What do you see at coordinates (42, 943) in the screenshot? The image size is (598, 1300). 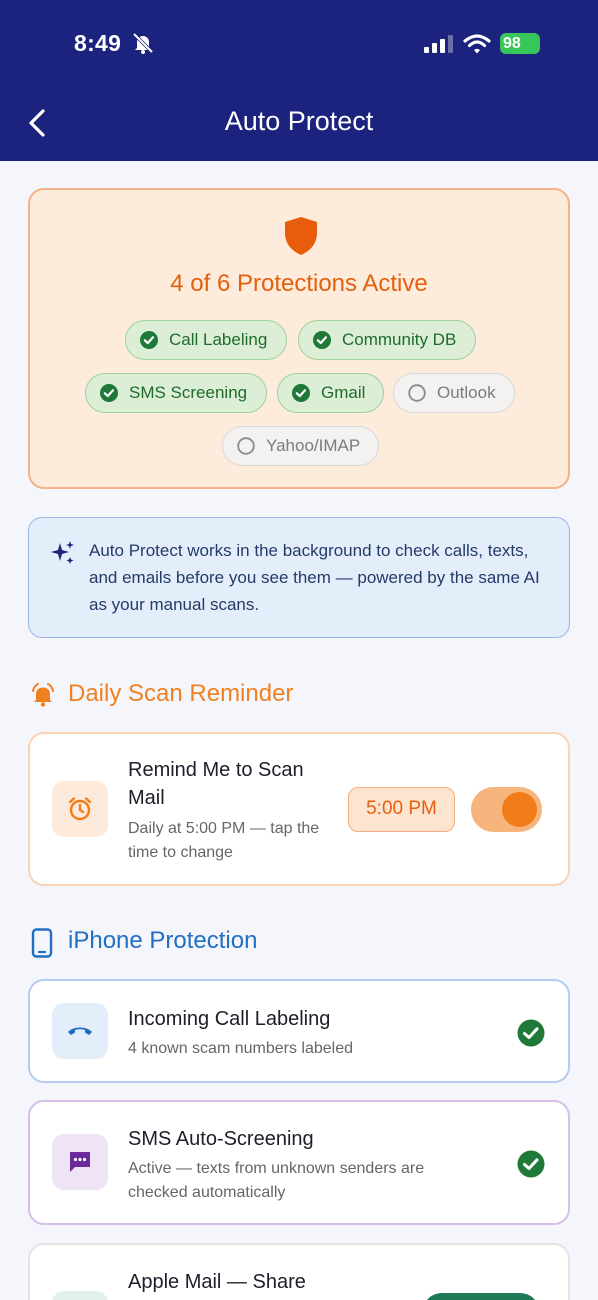 I see `phone-icon` at bounding box center [42, 943].